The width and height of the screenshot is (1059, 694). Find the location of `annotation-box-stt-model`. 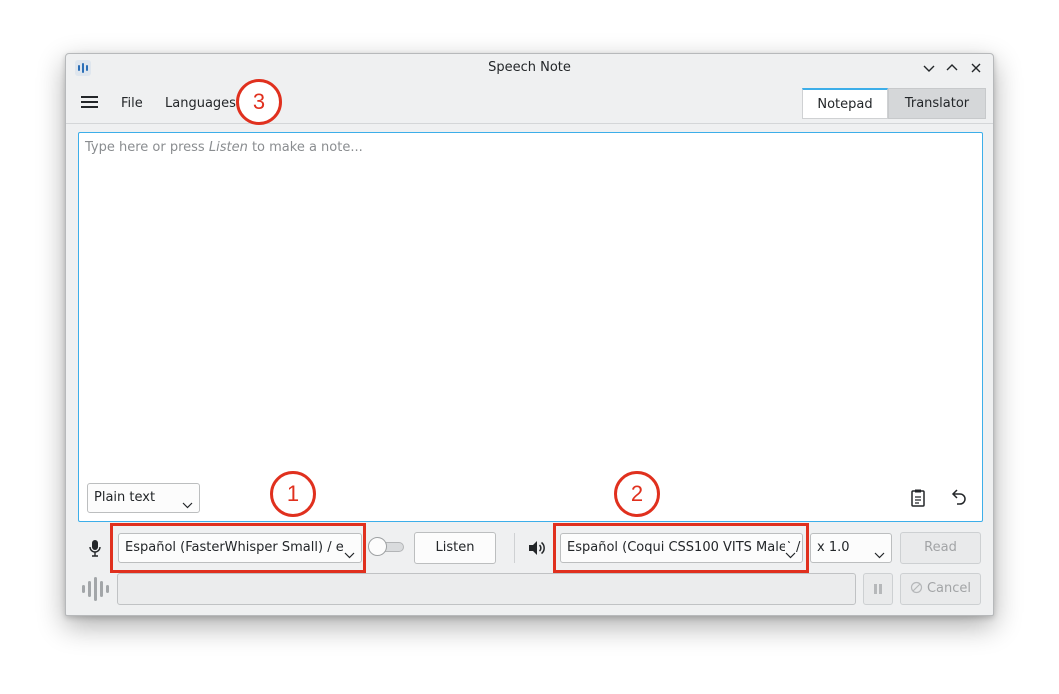

annotation-box-stt-model is located at coordinates (238, 548).